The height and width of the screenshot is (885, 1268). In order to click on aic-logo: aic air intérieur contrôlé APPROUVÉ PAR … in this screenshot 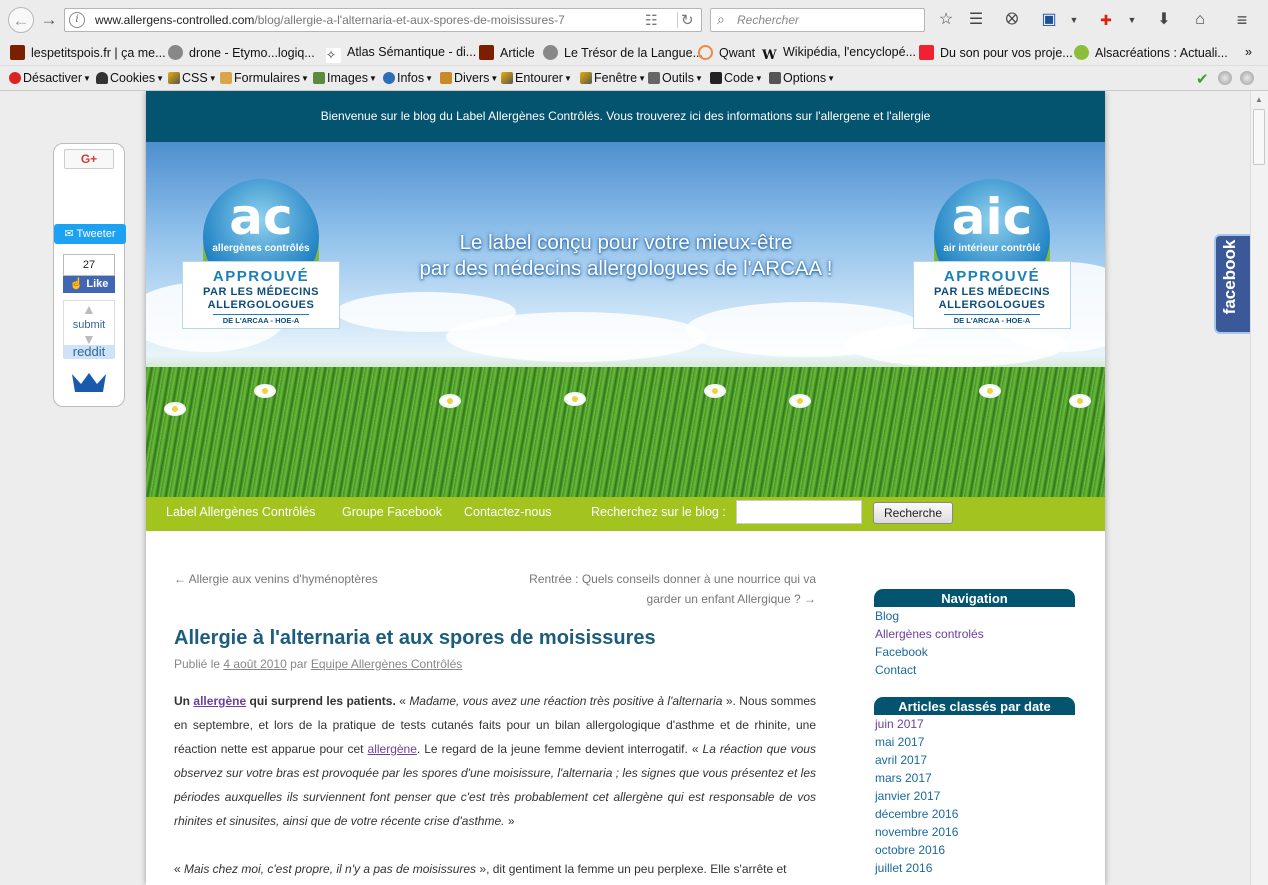, I will do `click(992, 254)`.